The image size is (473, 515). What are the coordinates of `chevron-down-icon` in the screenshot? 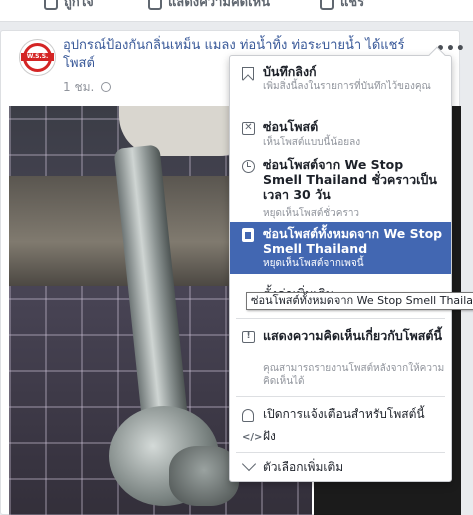 It's located at (249, 464).